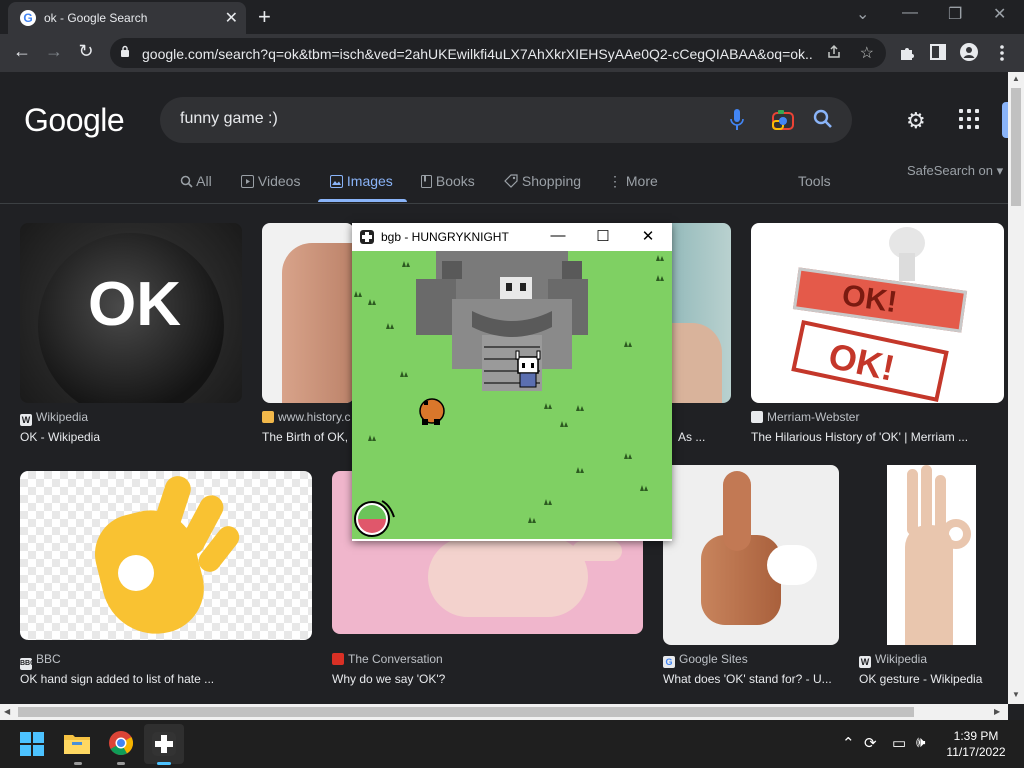 The height and width of the screenshot is (768, 1024). Describe the element at coordinates (969, 119) in the screenshot. I see `google-apps-grid-icon` at that location.